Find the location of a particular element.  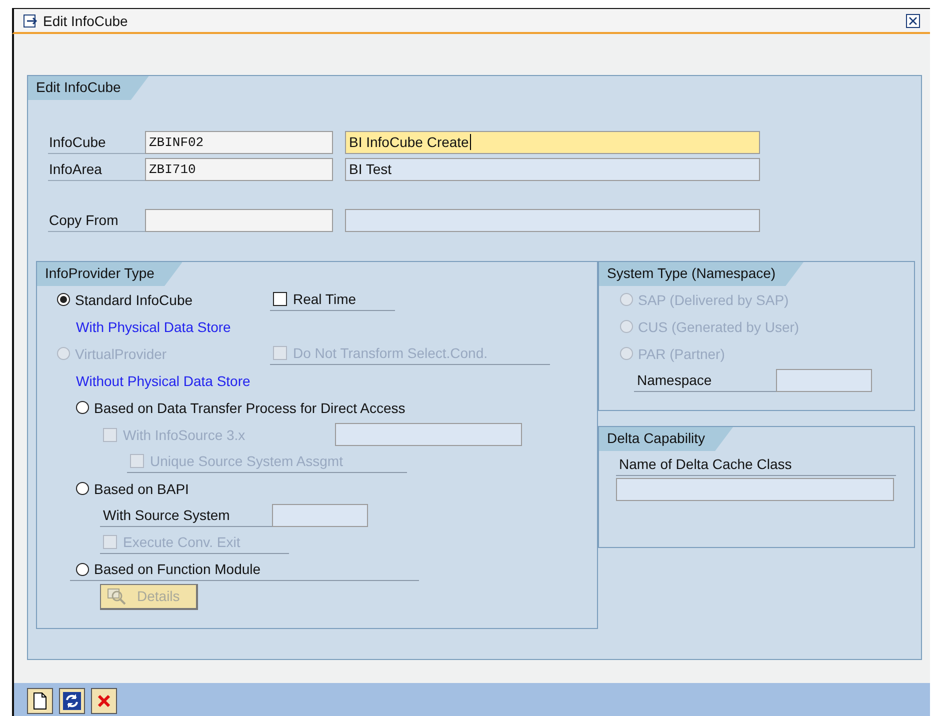

refresh-button is located at coordinates (72, 701).